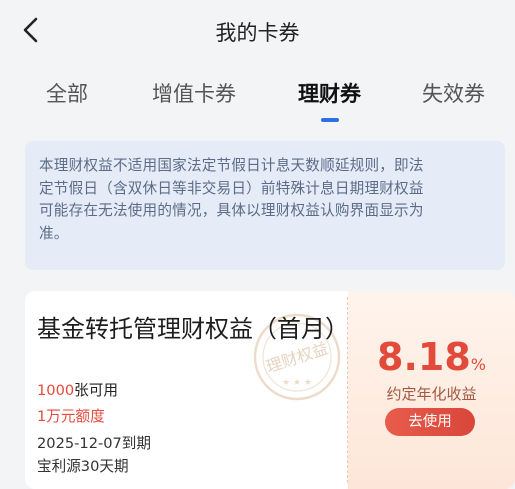 Image resolution: width=515 pixels, height=489 pixels. What do you see at coordinates (231, 210) in the screenshot?
I see `notice-line: 可能存在无法使用的情况，具体以理财权益认购界面显示为` at bounding box center [231, 210].